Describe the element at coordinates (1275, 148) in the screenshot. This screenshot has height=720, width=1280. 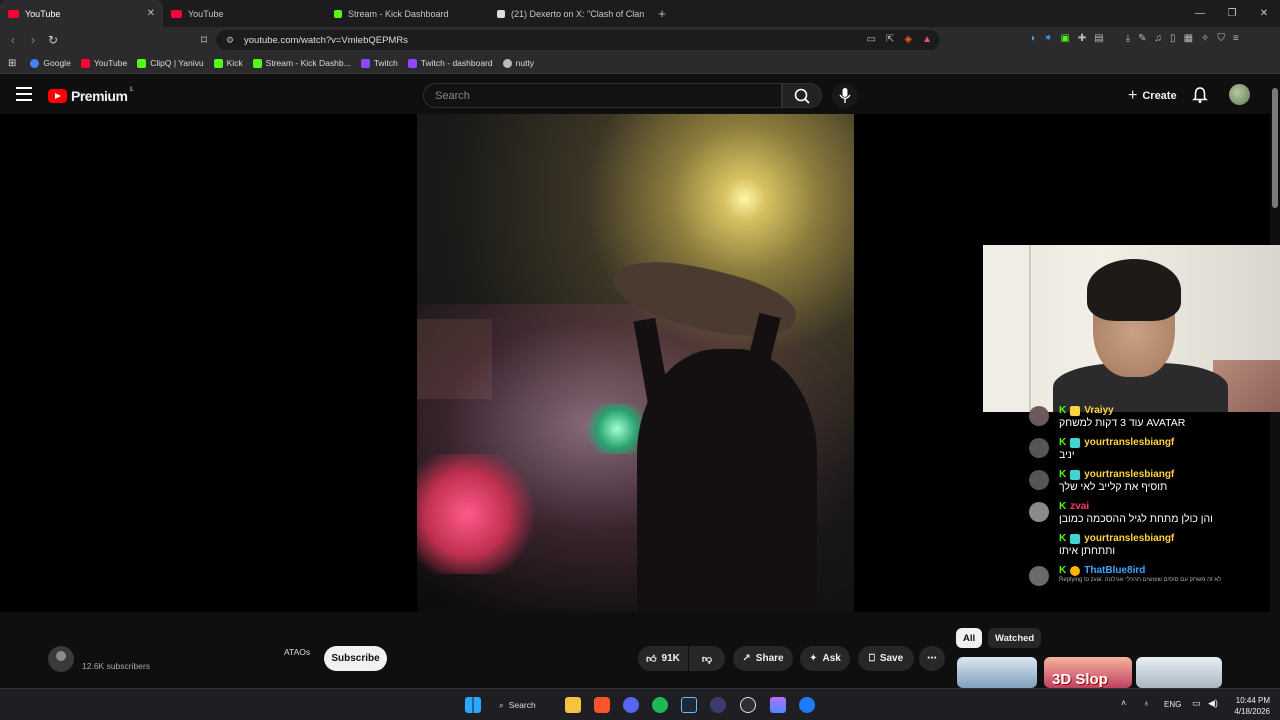
I see `page-scrollbar` at that location.